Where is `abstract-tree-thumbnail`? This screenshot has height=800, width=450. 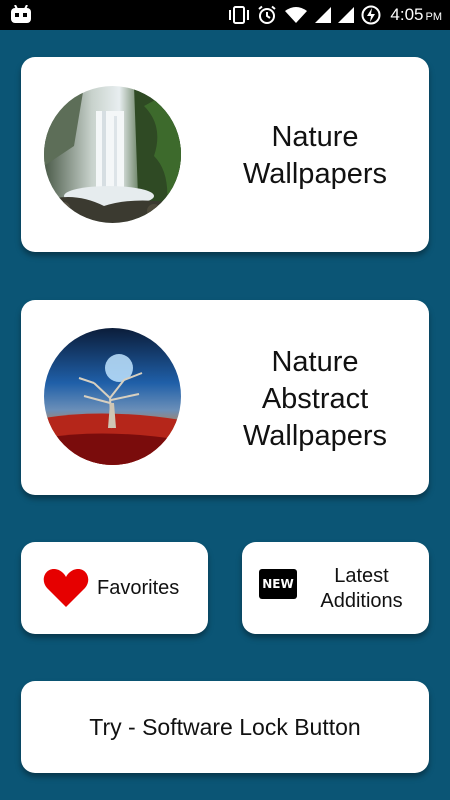 abstract-tree-thumbnail is located at coordinates (112, 396).